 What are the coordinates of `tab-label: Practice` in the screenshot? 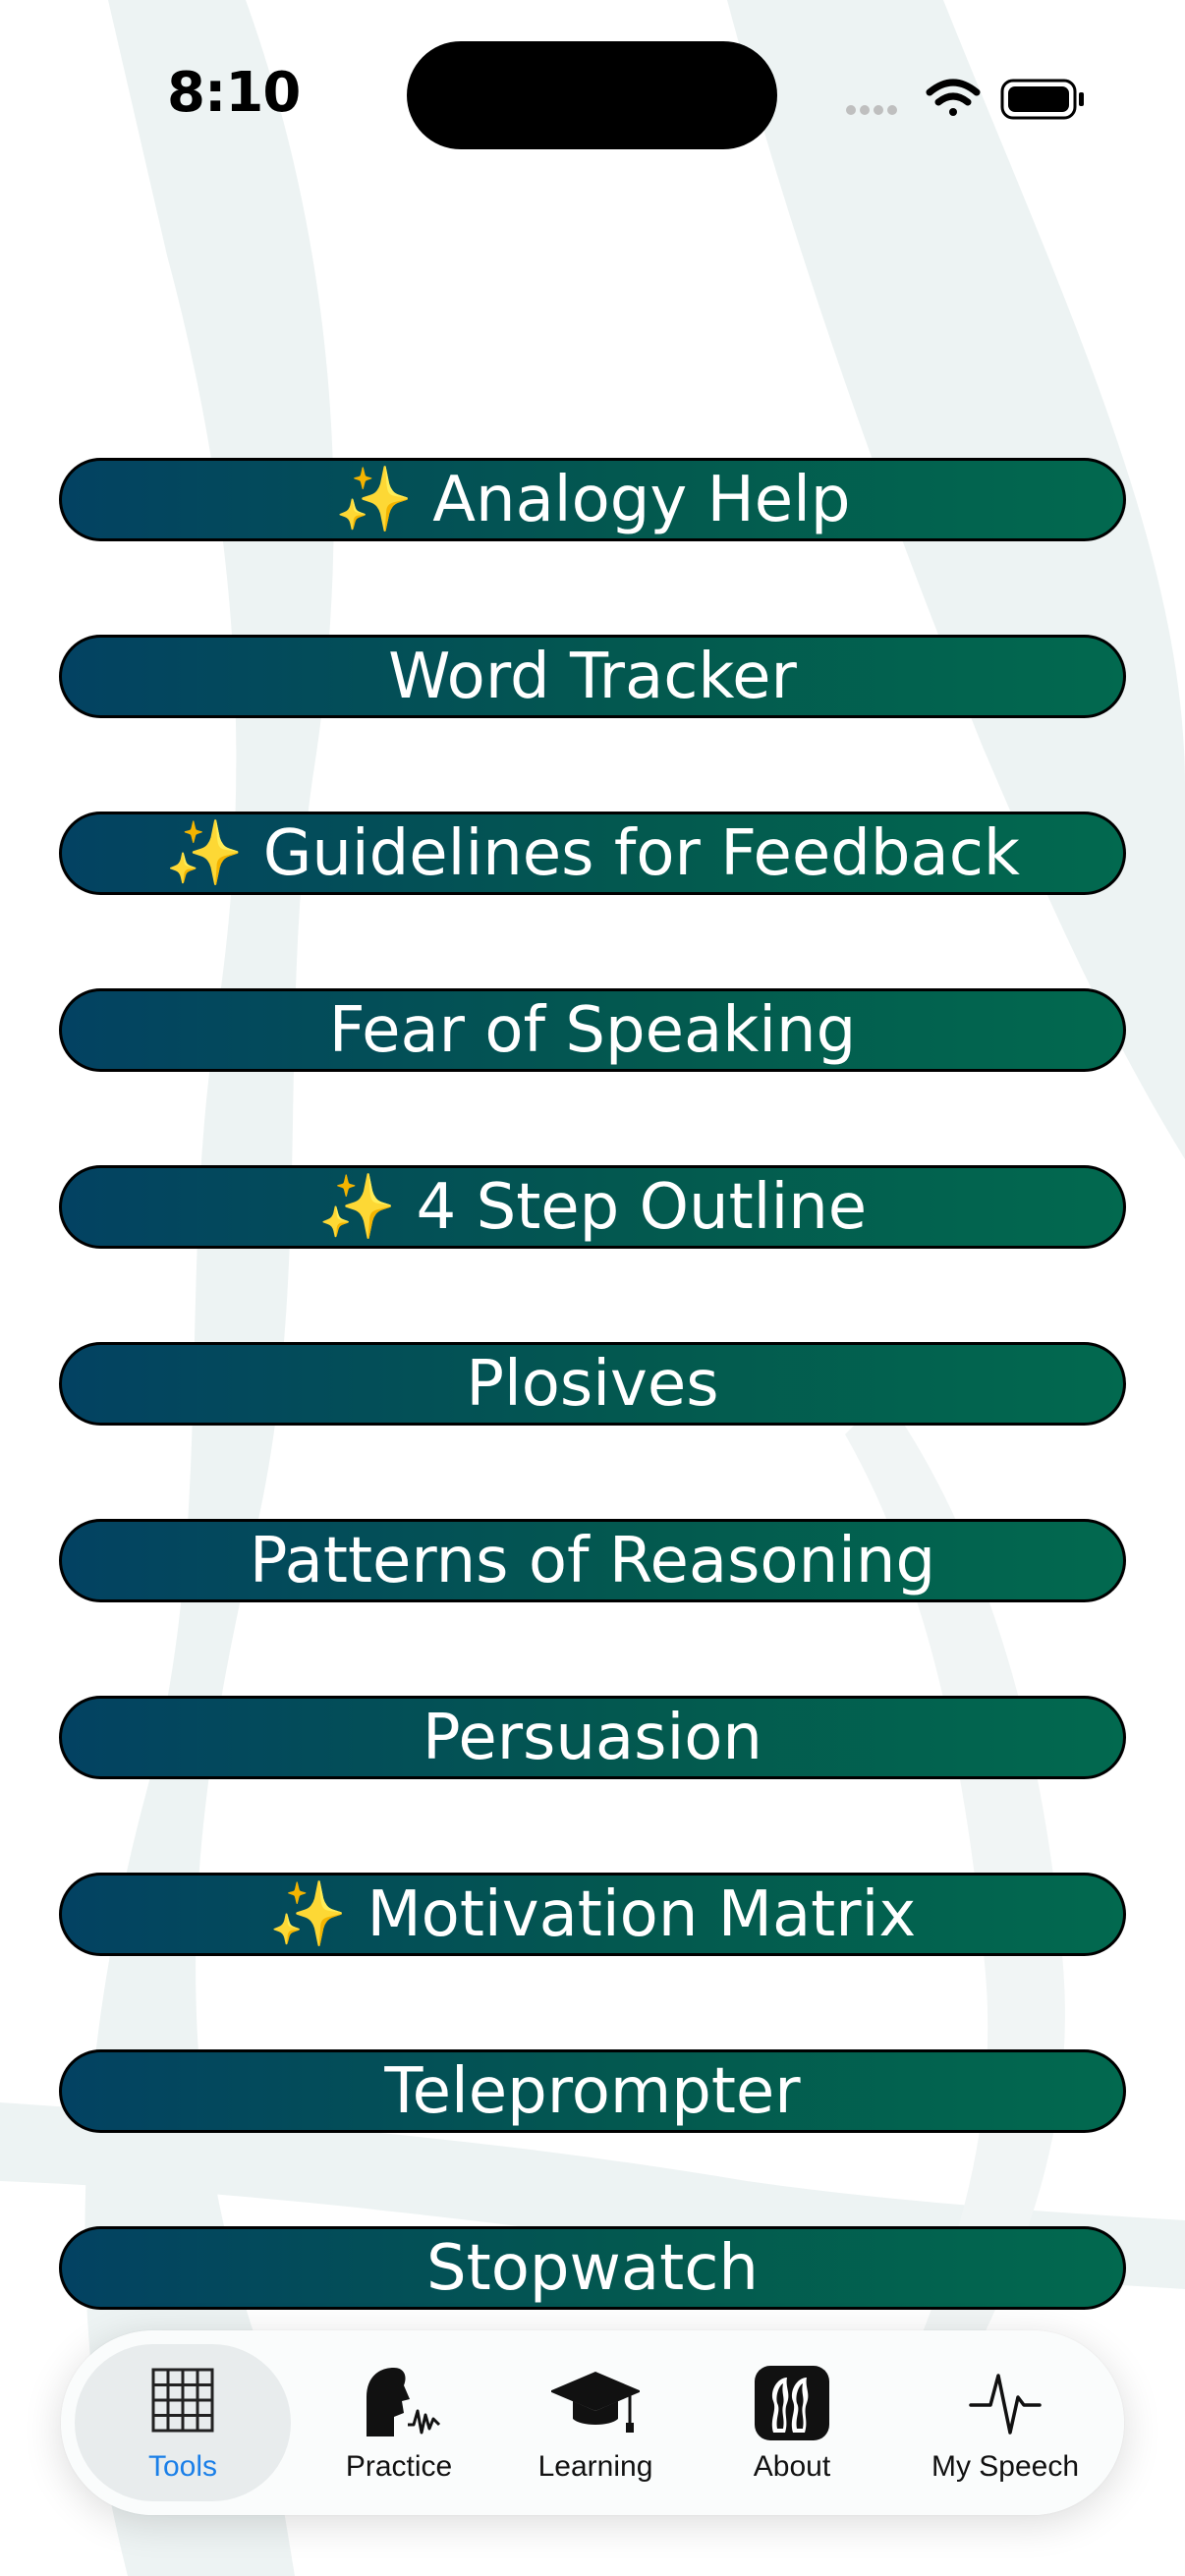 It's located at (399, 2466).